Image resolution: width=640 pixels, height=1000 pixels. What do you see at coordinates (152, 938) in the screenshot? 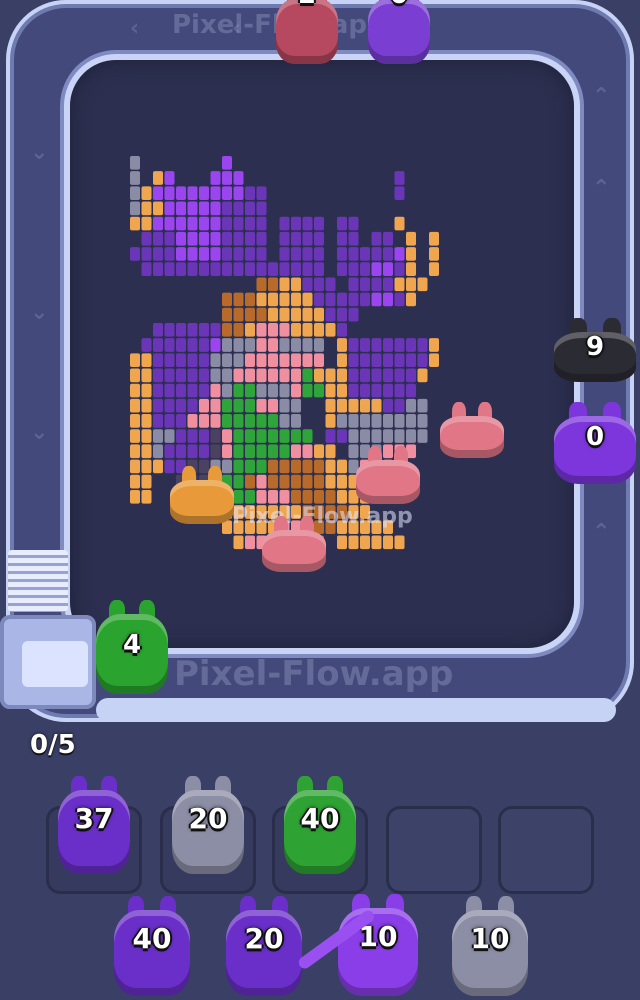
I see `pig-count: 40` at bounding box center [152, 938].